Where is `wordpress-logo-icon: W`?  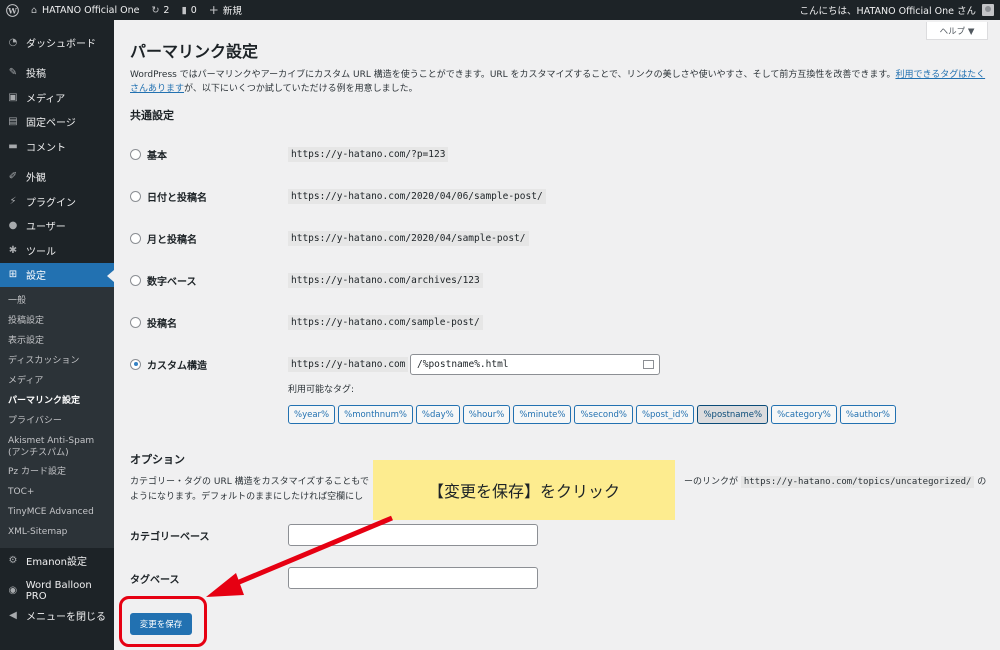
wordpress-logo-icon: W is located at coordinates (12, 10).